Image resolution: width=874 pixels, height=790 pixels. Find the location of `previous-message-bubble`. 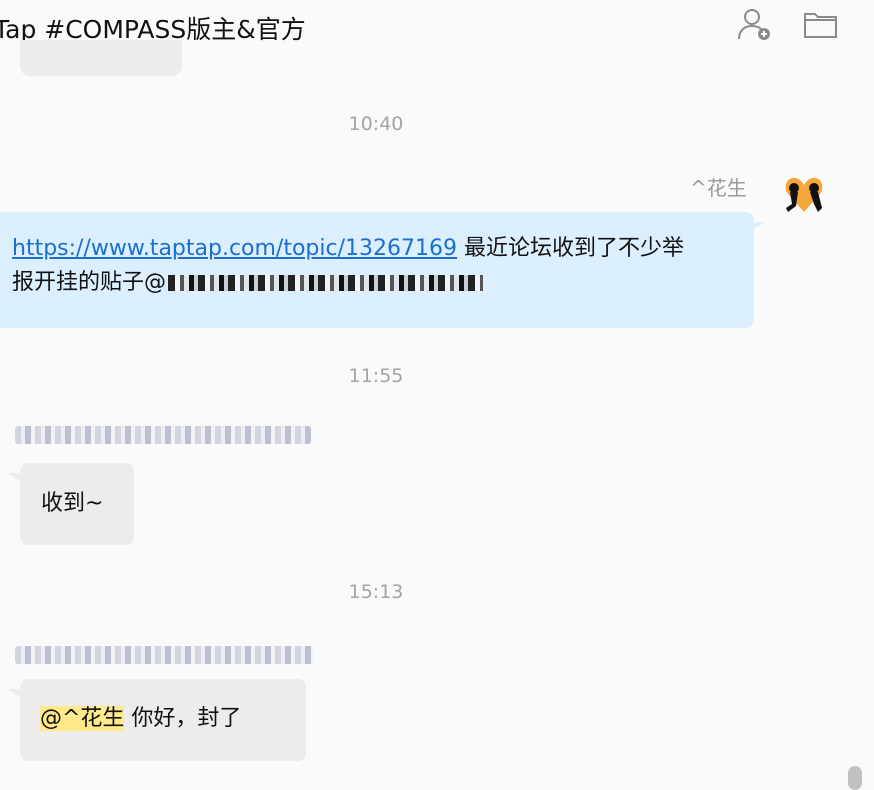

previous-message-bubble is located at coordinates (101, 58).